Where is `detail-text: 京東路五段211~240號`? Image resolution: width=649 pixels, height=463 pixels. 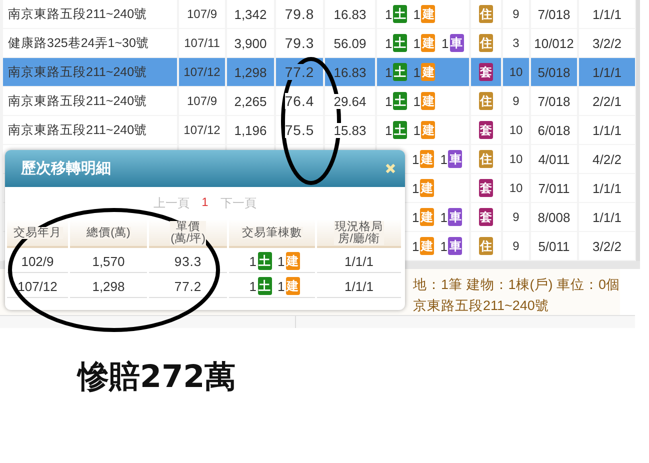 detail-text: 京東路五段211~240號 is located at coordinates (481, 306).